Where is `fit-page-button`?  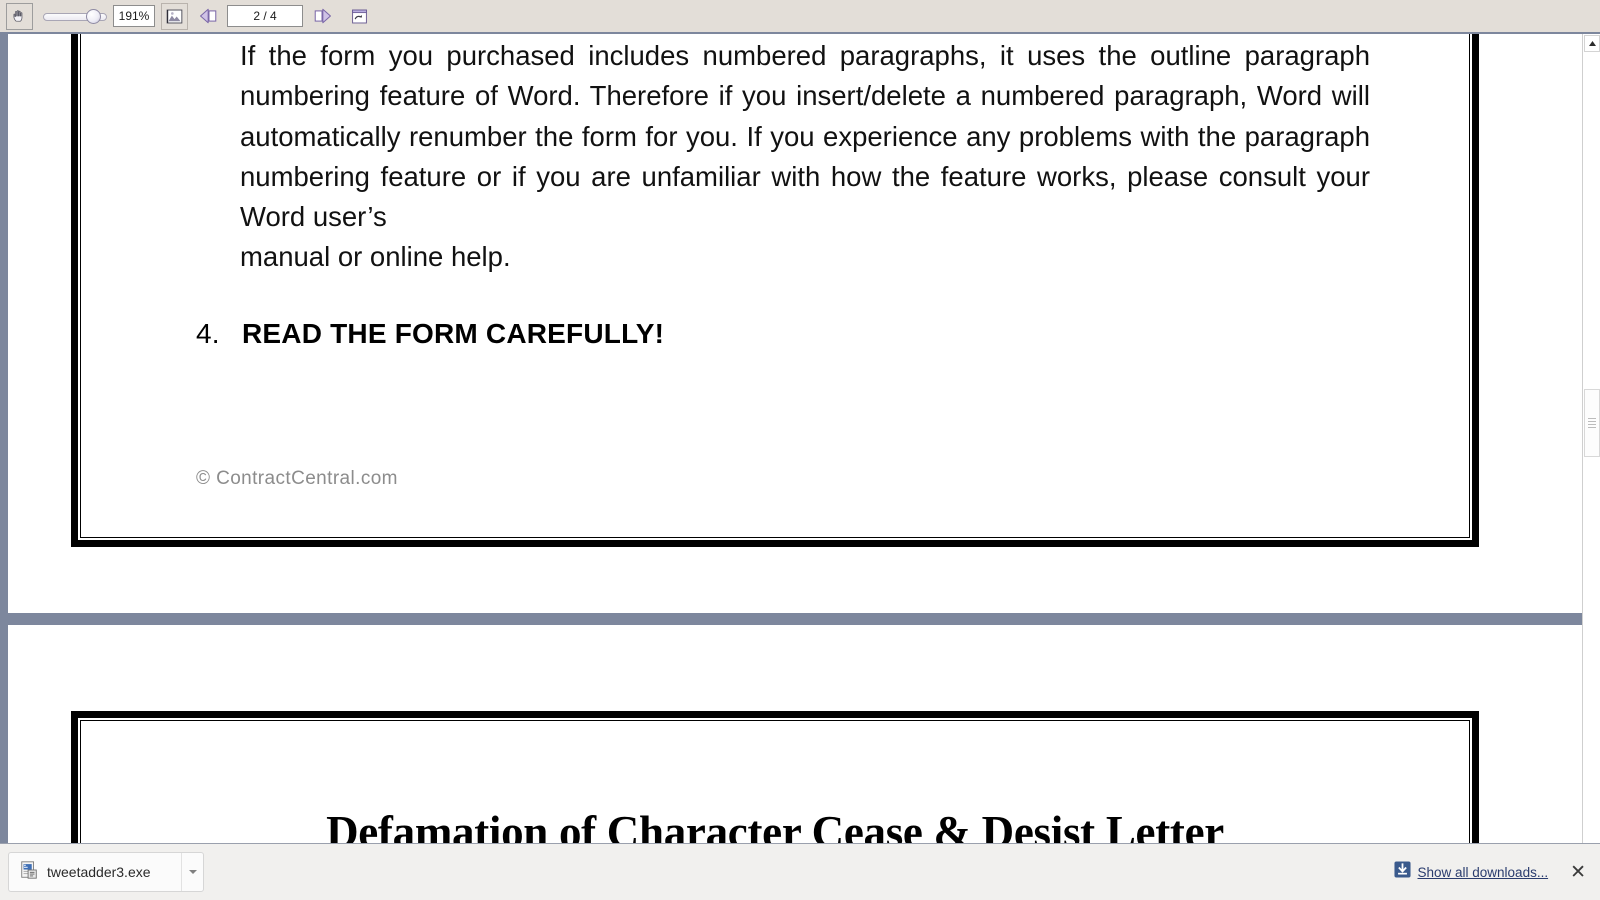
fit-page-button is located at coordinates (174, 16).